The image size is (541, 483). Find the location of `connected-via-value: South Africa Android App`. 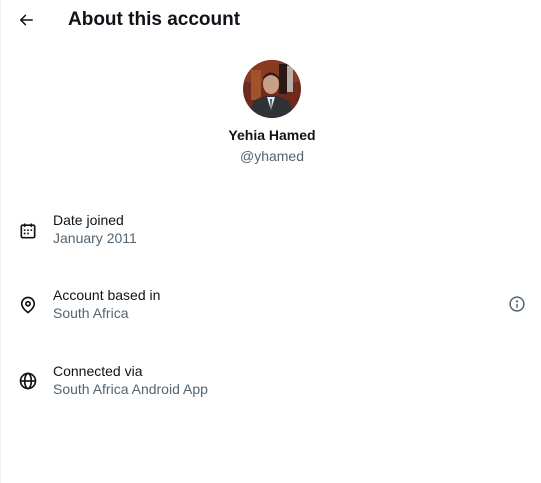

connected-via-value: South Africa Android App is located at coordinates (130, 389).